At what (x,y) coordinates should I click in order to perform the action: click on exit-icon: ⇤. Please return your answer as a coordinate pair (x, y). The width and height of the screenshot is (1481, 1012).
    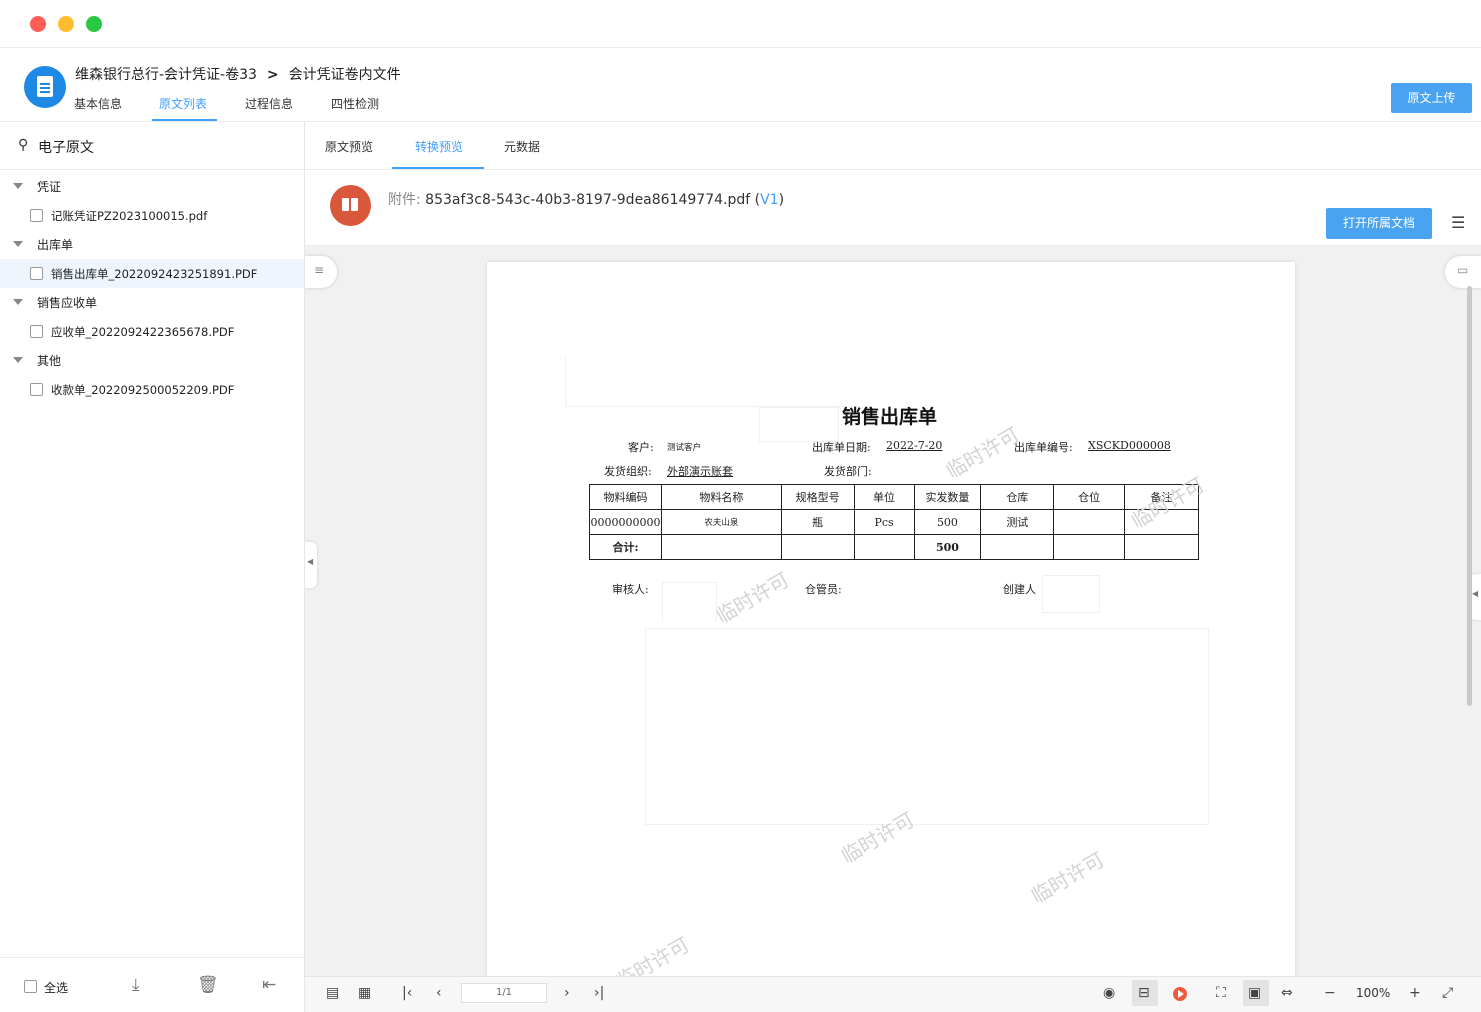
    Looking at the image, I should click on (269, 985).